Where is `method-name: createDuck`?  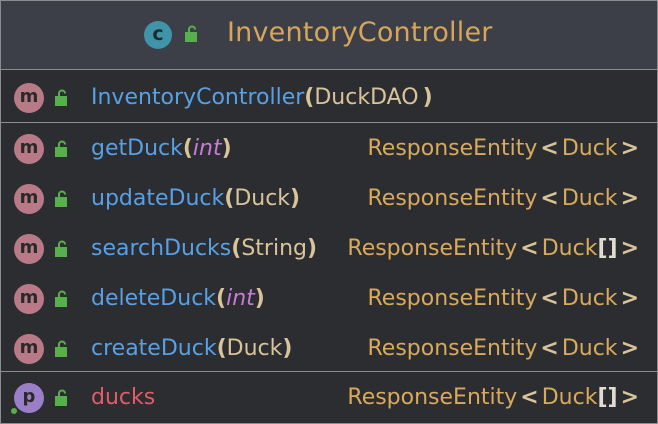 method-name: createDuck is located at coordinates (154, 348).